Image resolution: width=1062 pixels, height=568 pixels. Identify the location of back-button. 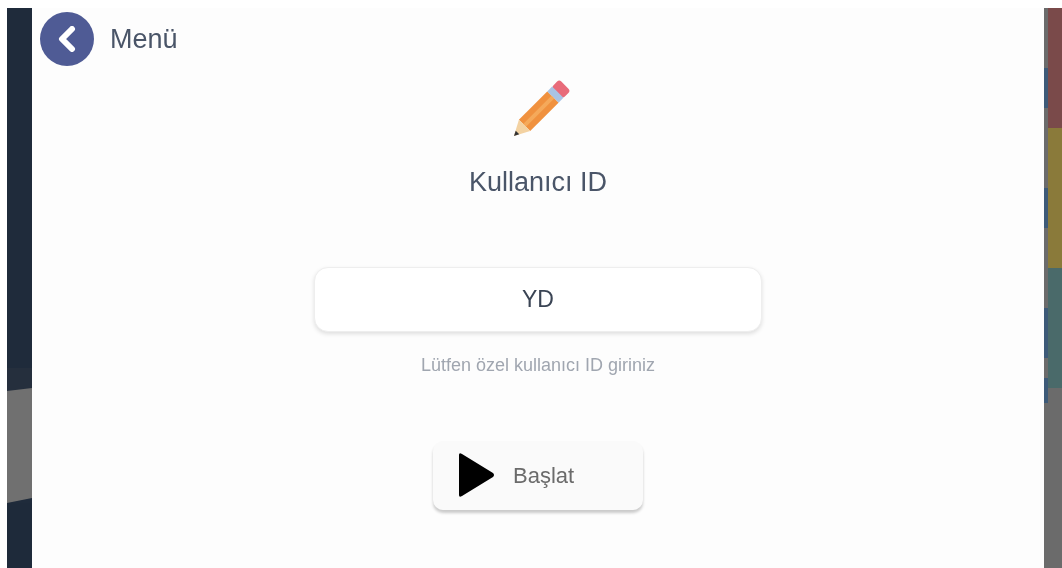
(67, 39).